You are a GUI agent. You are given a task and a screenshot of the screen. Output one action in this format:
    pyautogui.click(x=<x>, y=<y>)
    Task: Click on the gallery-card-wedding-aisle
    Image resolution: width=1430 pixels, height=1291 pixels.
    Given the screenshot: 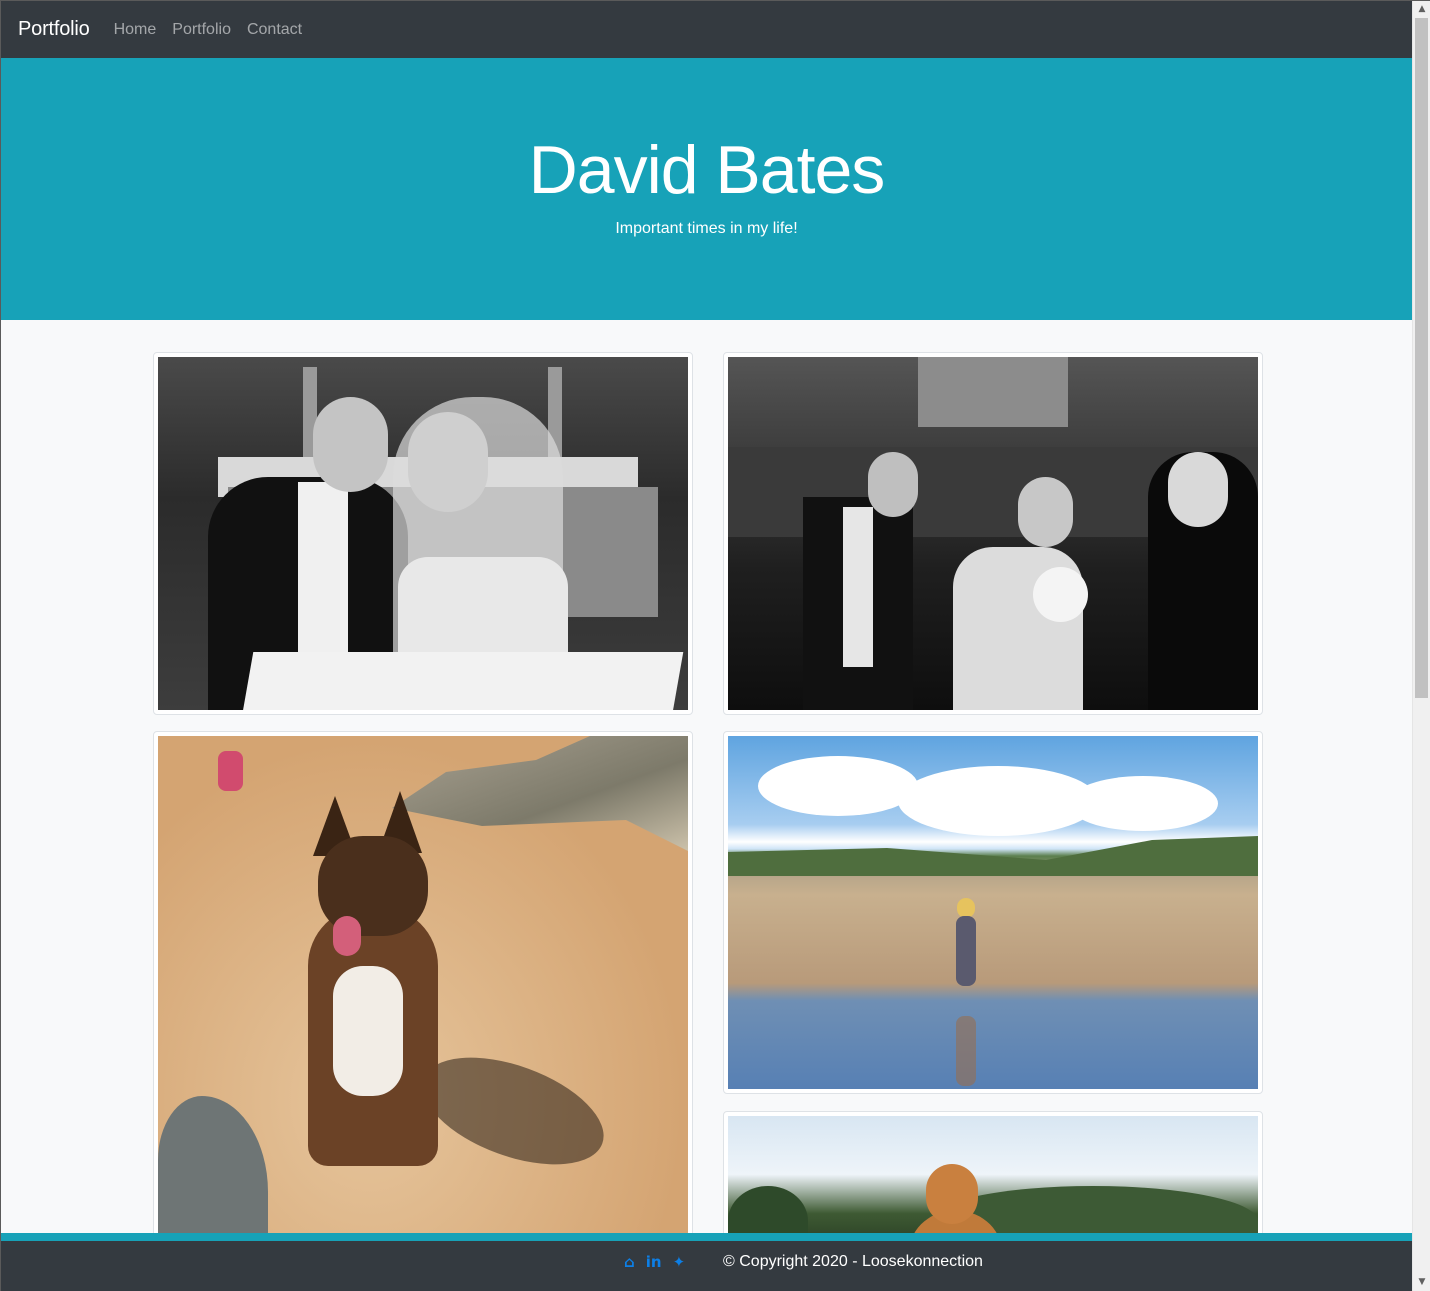 What is the action you would take?
    pyautogui.click(x=993, y=533)
    